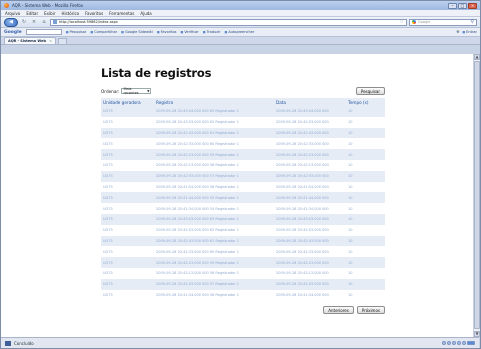  Describe the element at coordinates (312, 284) in the screenshot. I see `cell-date: 2009-09-28 20:42:03.000 000` at that location.